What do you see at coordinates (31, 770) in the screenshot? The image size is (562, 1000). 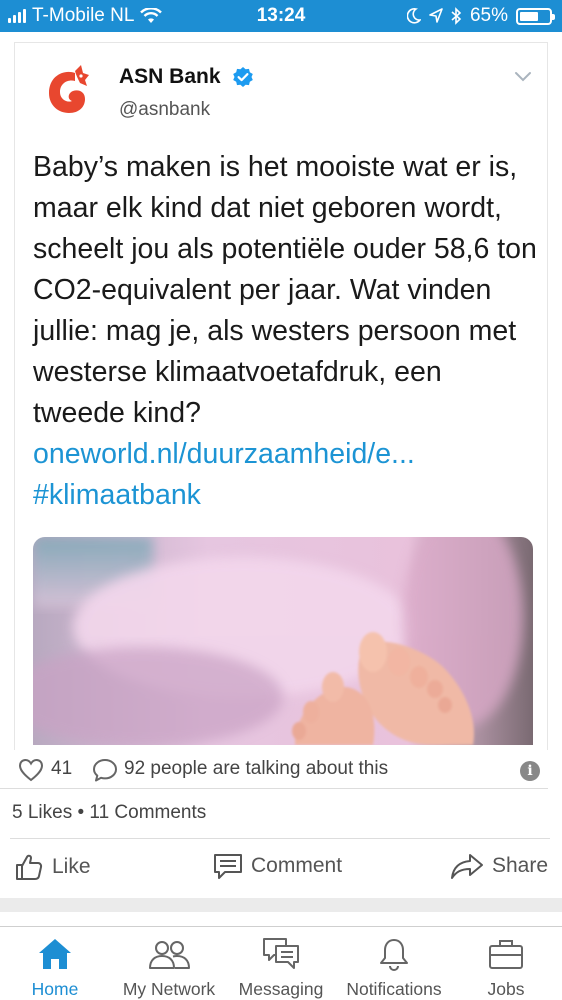 I see `heart-icon` at bounding box center [31, 770].